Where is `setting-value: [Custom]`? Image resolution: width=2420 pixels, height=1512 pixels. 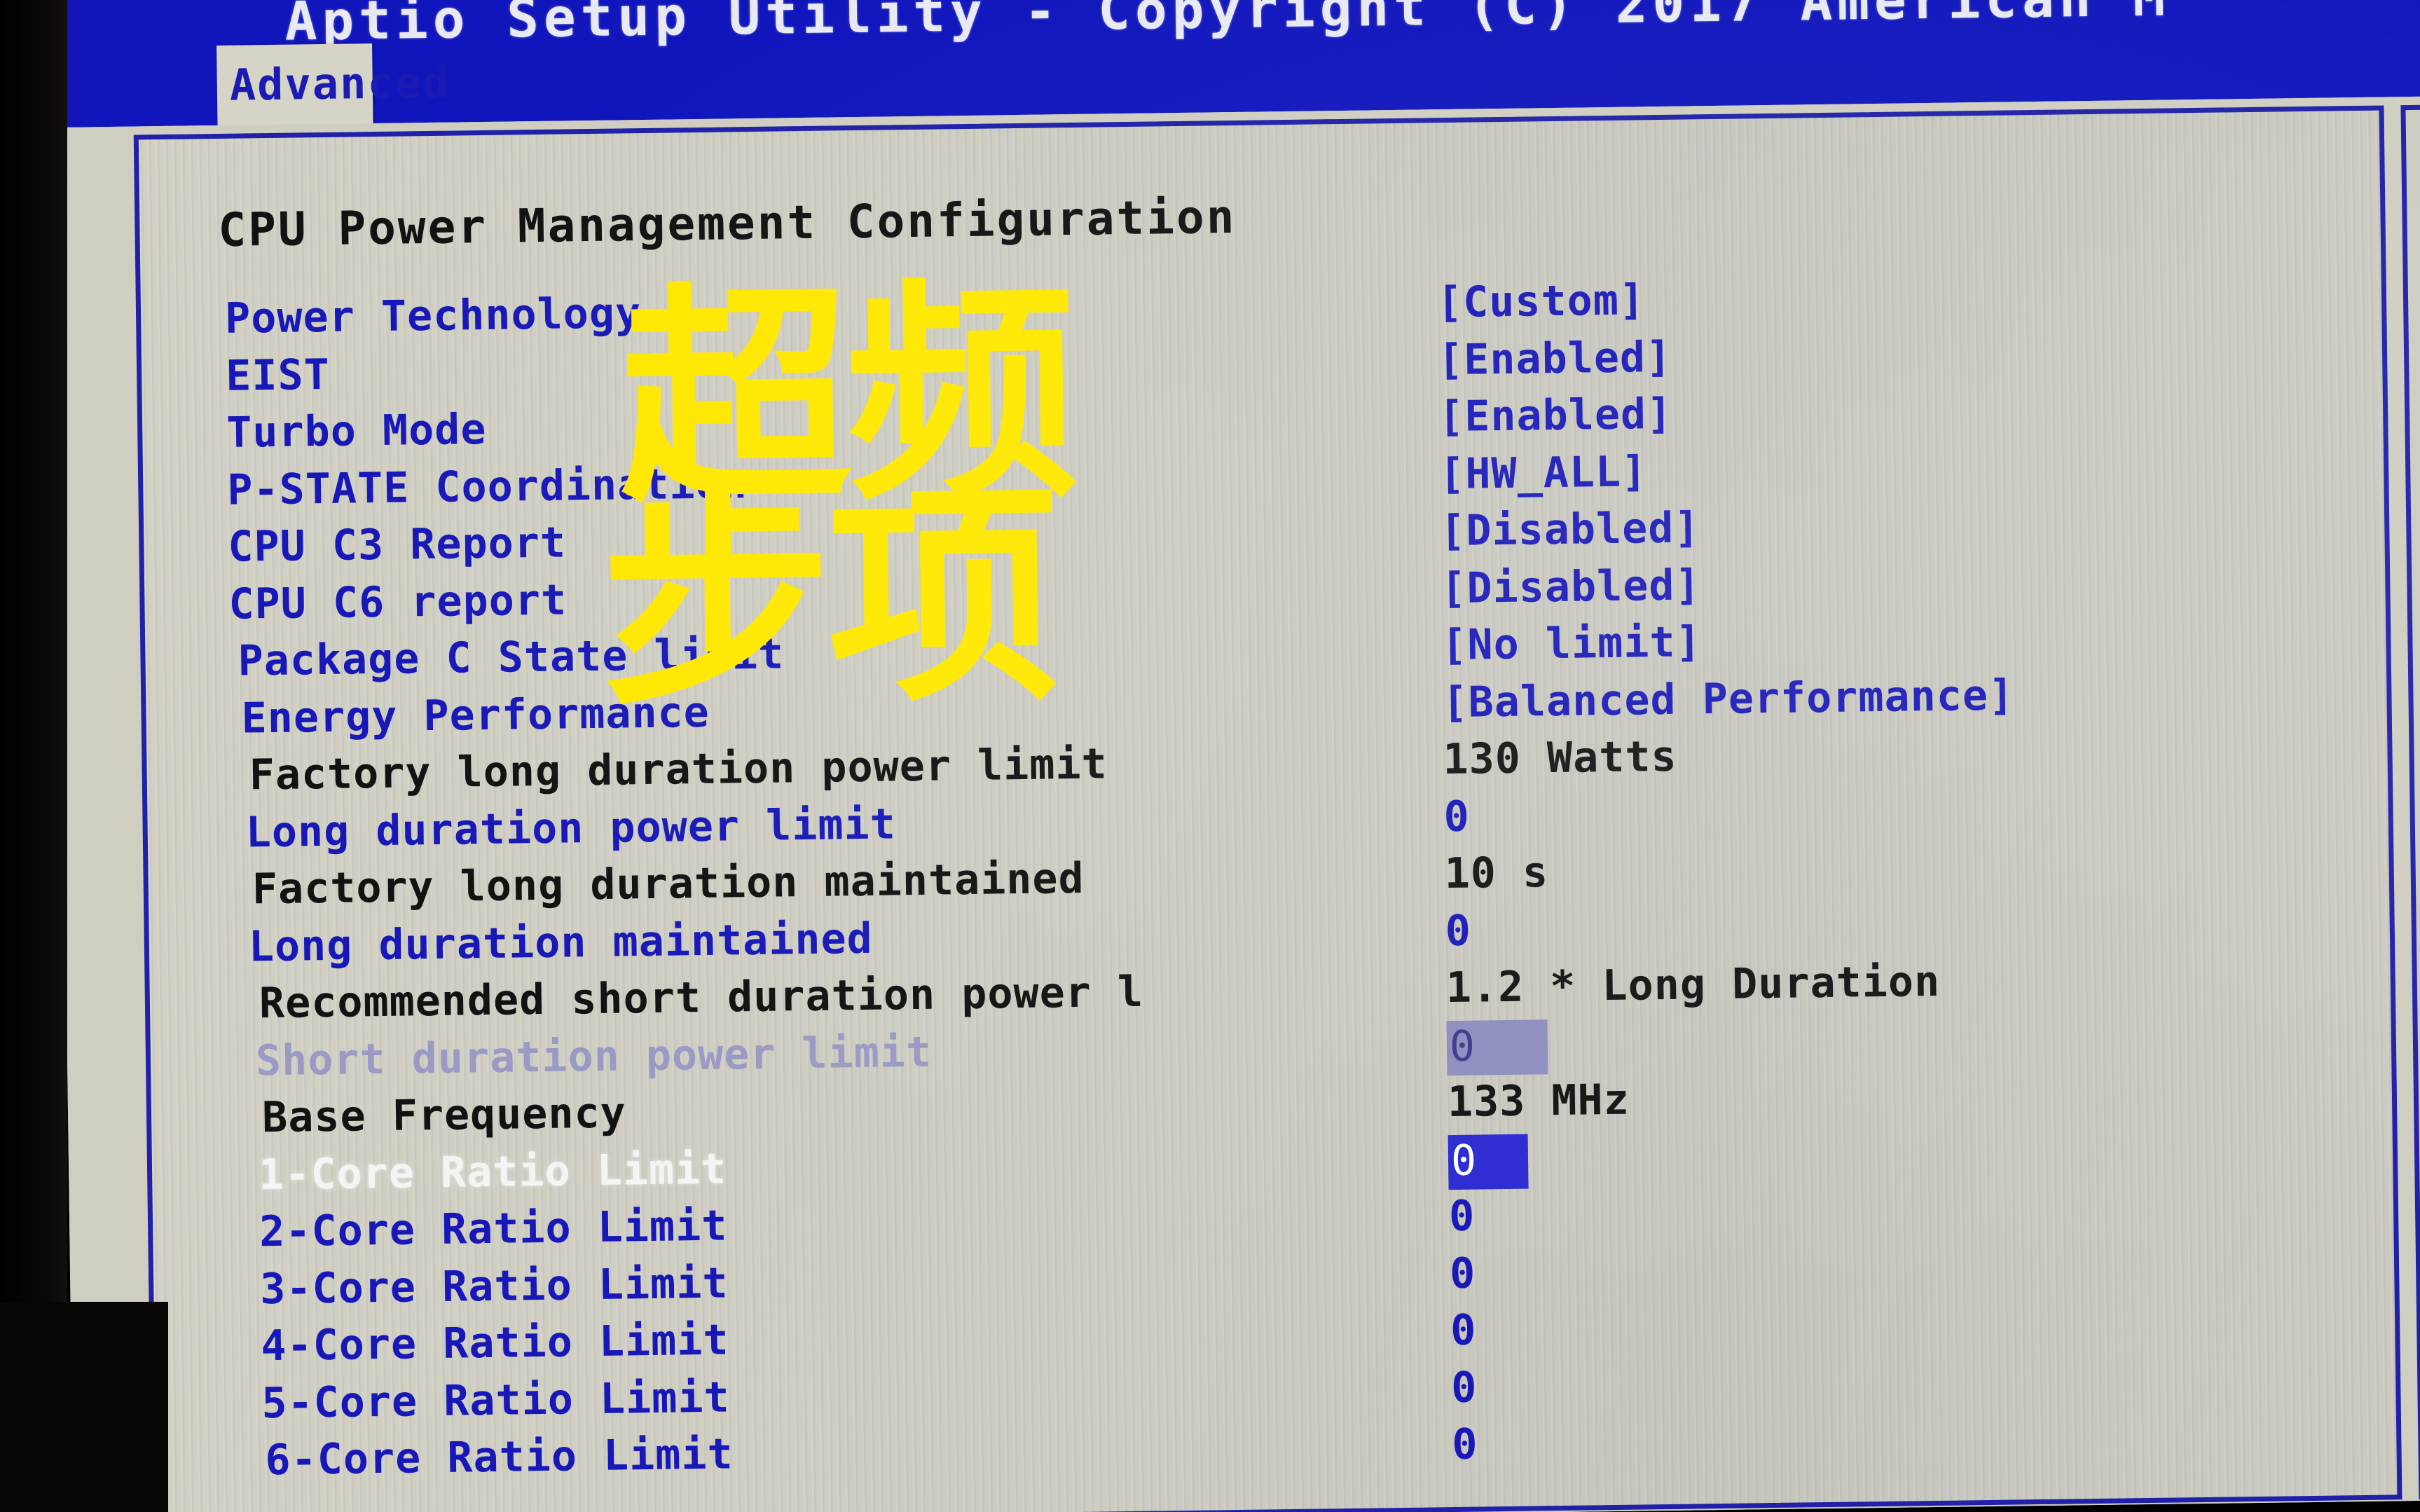 setting-value: [Custom] is located at coordinates (1541, 301).